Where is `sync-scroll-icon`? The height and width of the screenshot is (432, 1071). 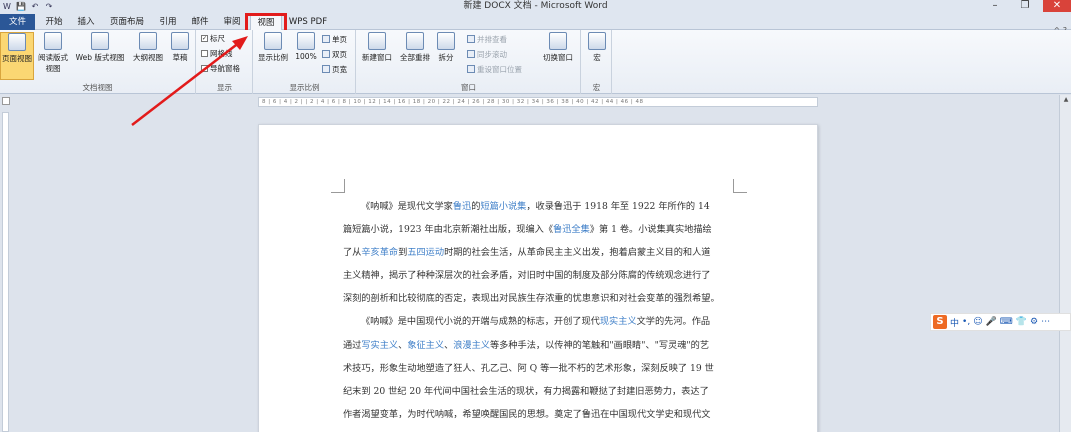 sync-scroll-icon is located at coordinates (471, 54).